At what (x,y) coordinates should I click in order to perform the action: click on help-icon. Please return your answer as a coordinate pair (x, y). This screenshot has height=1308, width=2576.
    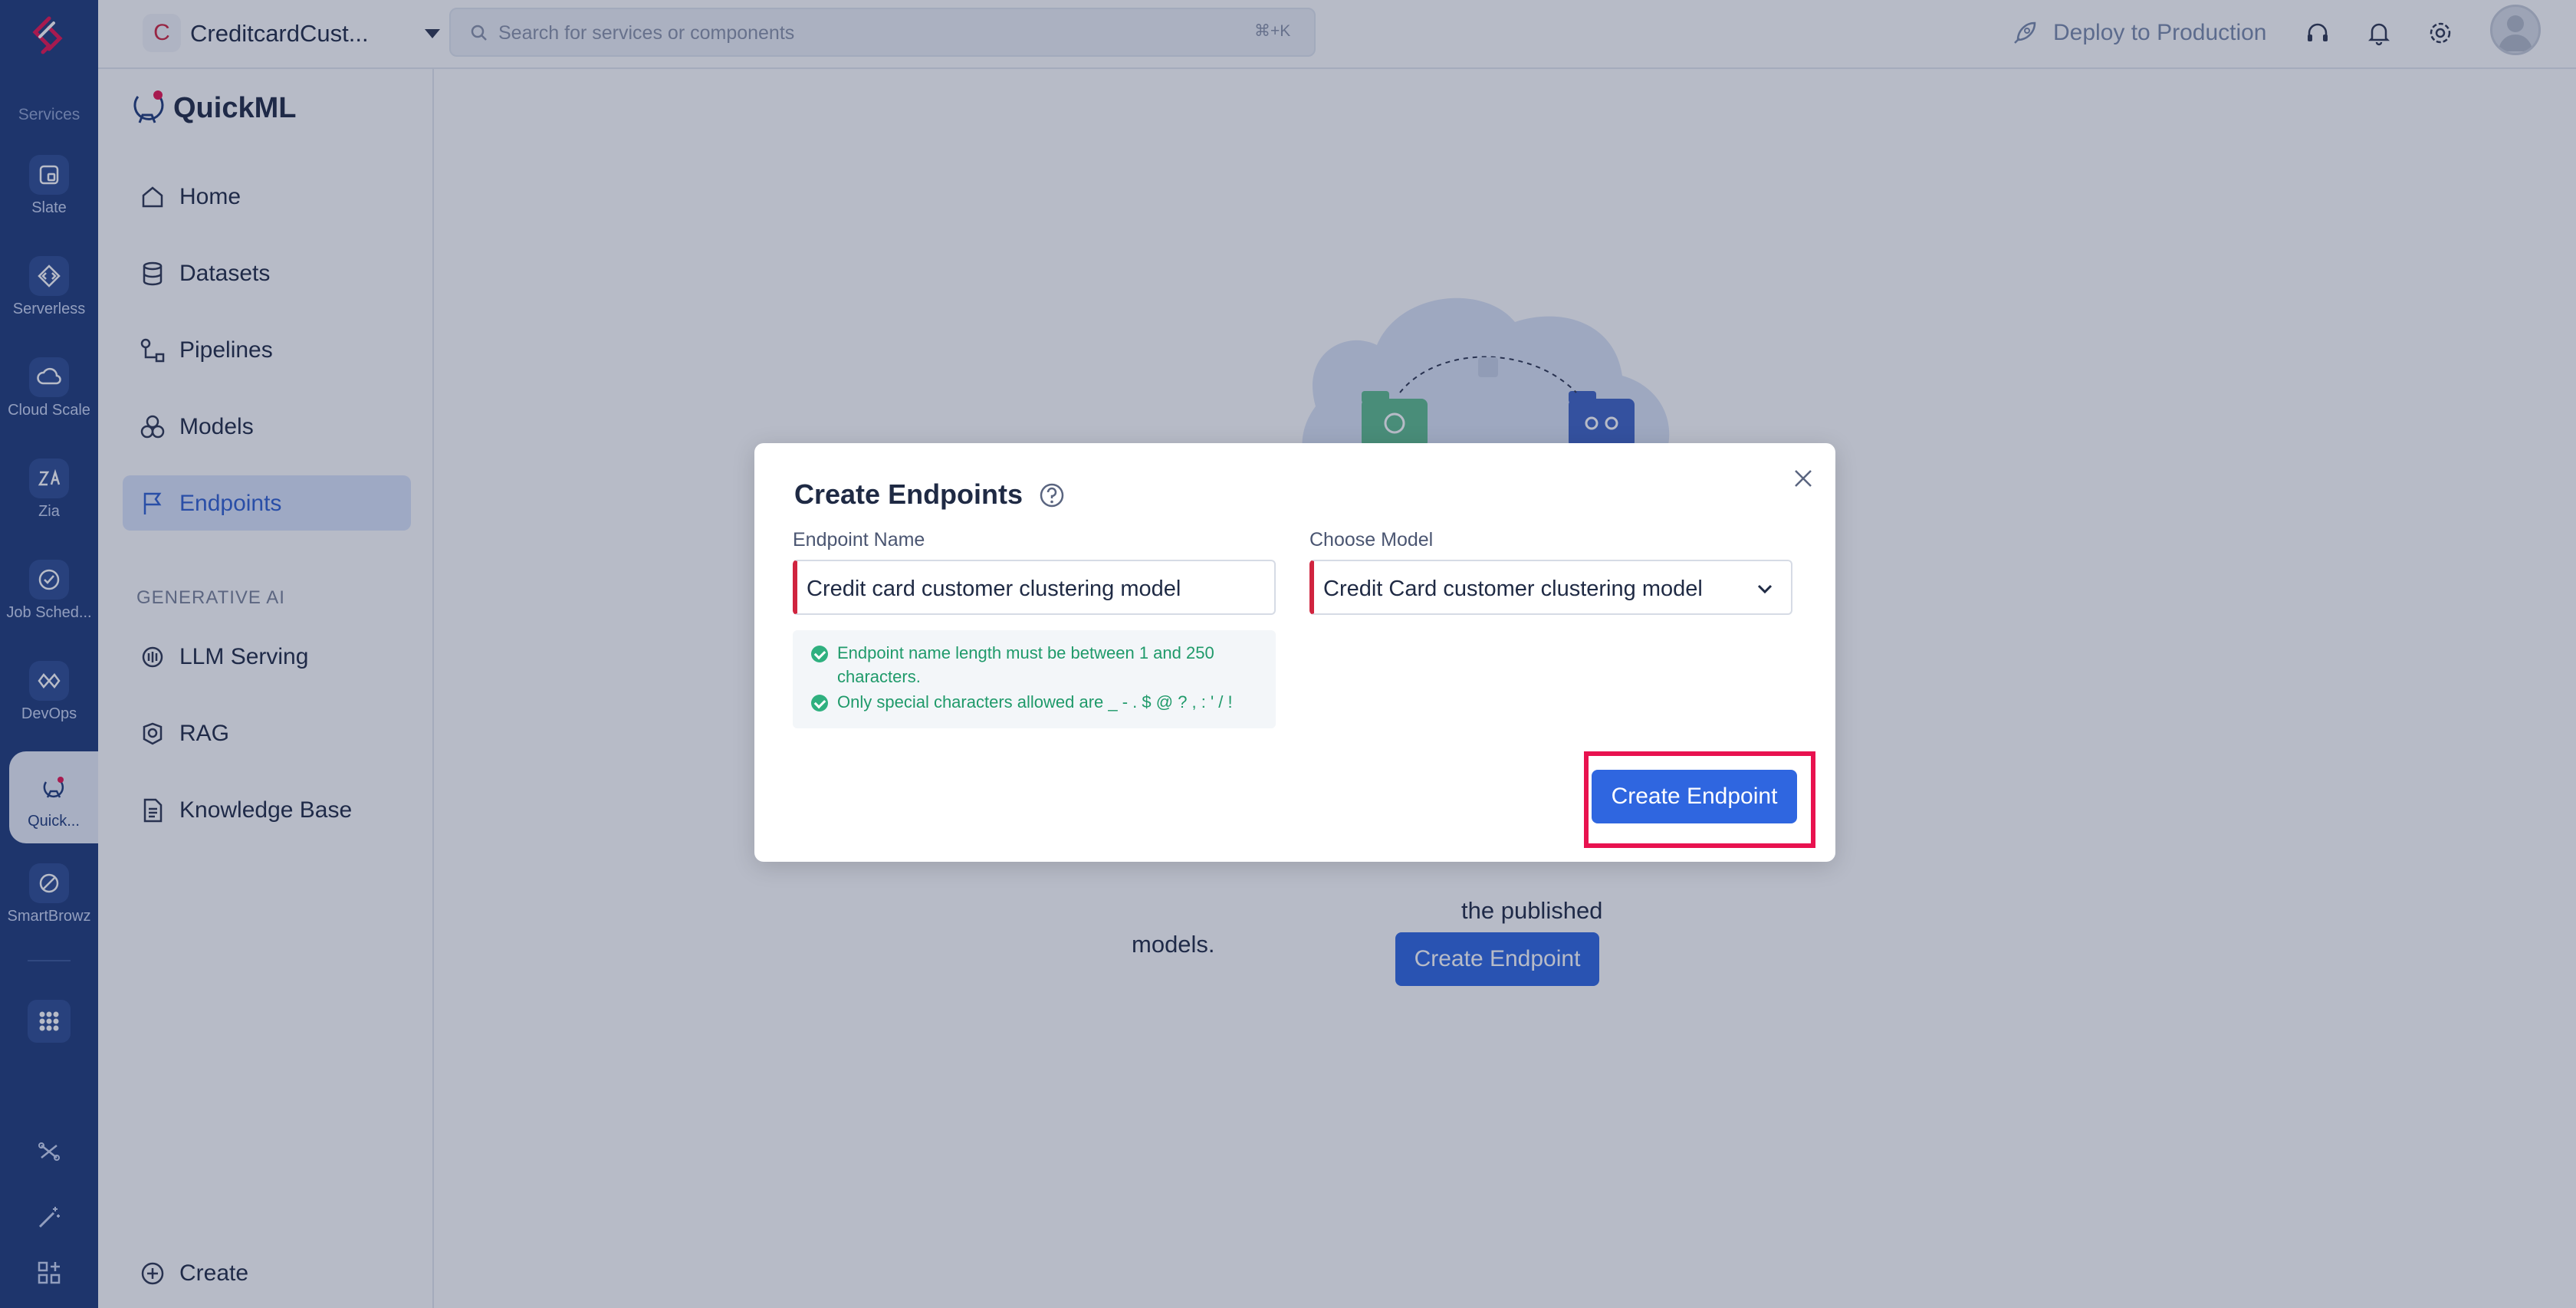
    Looking at the image, I should click on (1052, 495).